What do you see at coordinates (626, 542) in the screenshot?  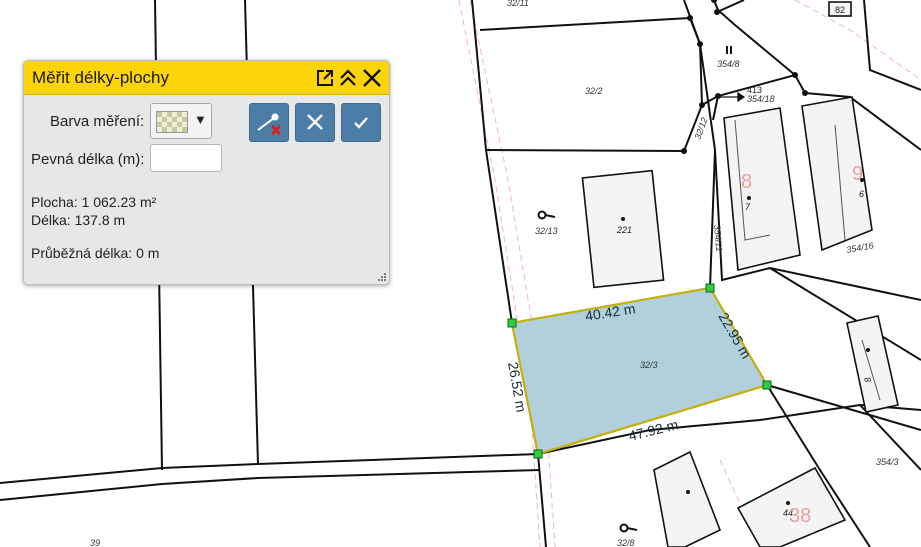 I see `parcel-label: 32/8` at bounding box center [626, 542].